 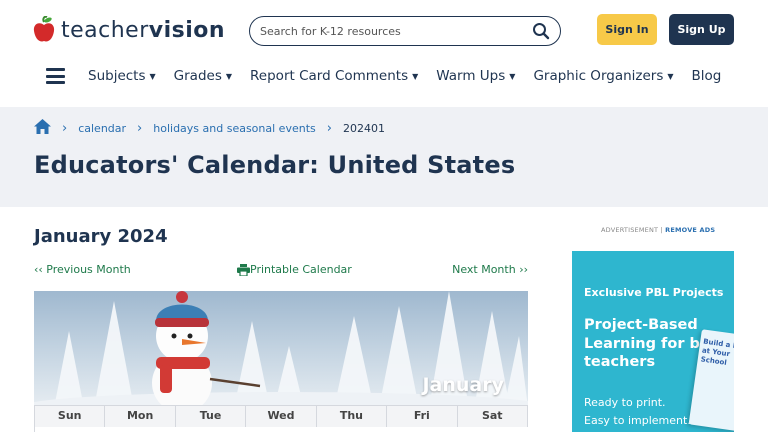 I want to click on breadcrumb-link-holidays: holidays and seasonal events, so click(x=234, y=128).